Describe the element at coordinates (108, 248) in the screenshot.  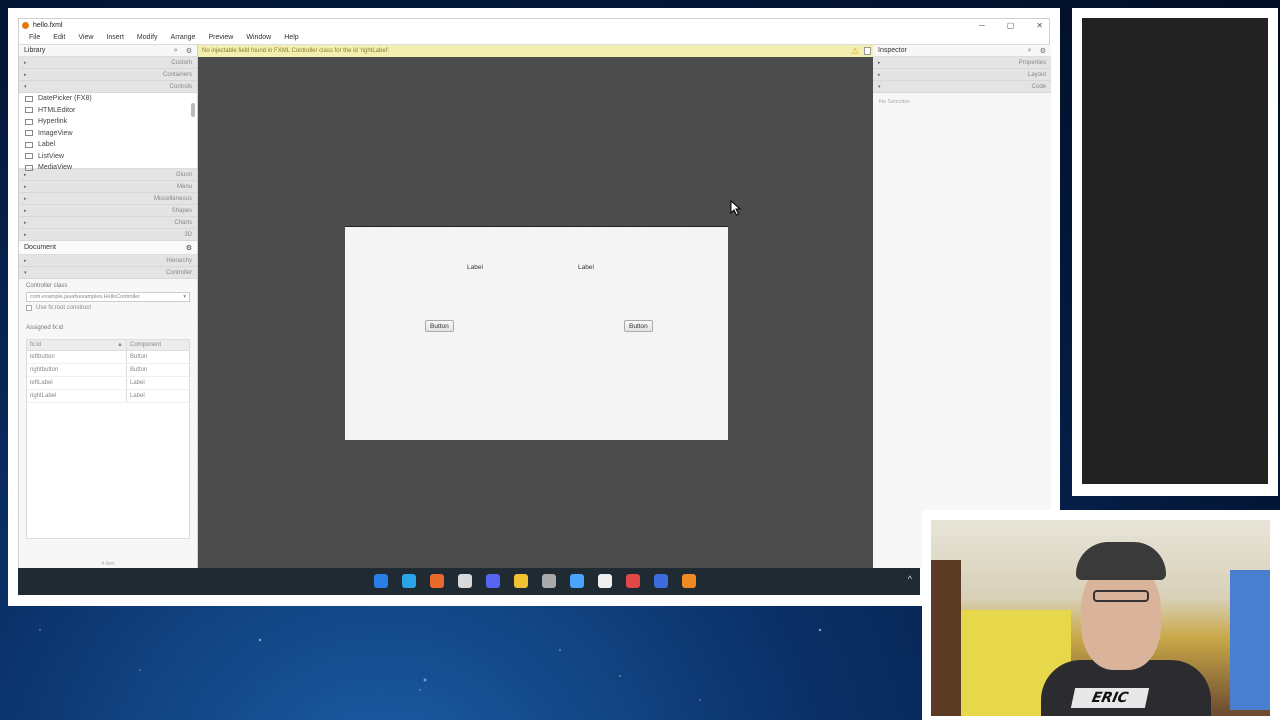
I see `document-header: Document ⚙` at that location.